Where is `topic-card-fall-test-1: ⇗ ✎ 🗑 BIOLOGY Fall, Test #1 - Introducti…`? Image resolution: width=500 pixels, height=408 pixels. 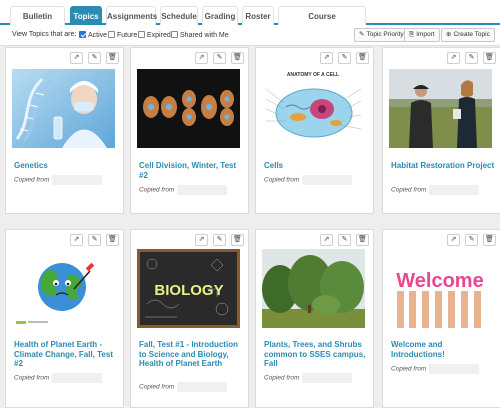
topic-card-fall-test-1: ⇗ ✎ 🗑 BIOLOGY Fall, Test #1 - Introducti… is located at coordinates (189, 318).